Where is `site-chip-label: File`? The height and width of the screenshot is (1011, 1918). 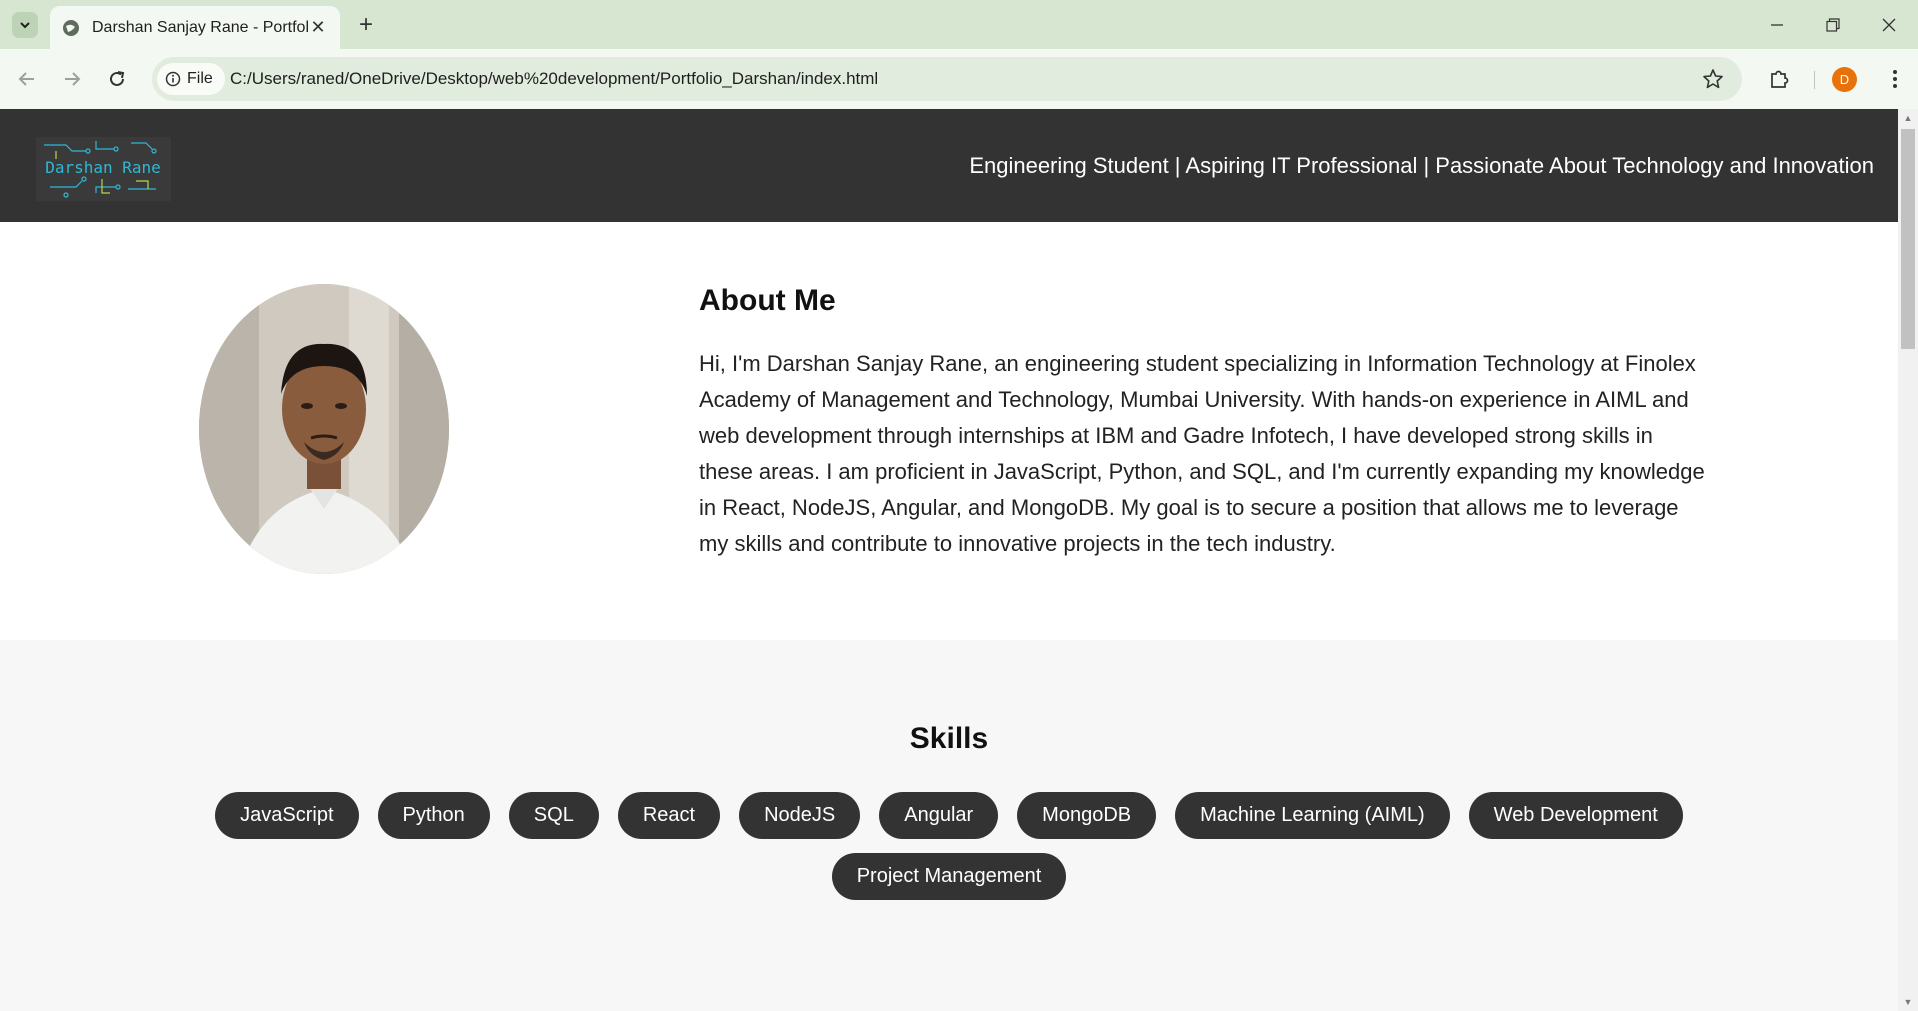 site-chip-label: File is located at coordinates (200, 78).